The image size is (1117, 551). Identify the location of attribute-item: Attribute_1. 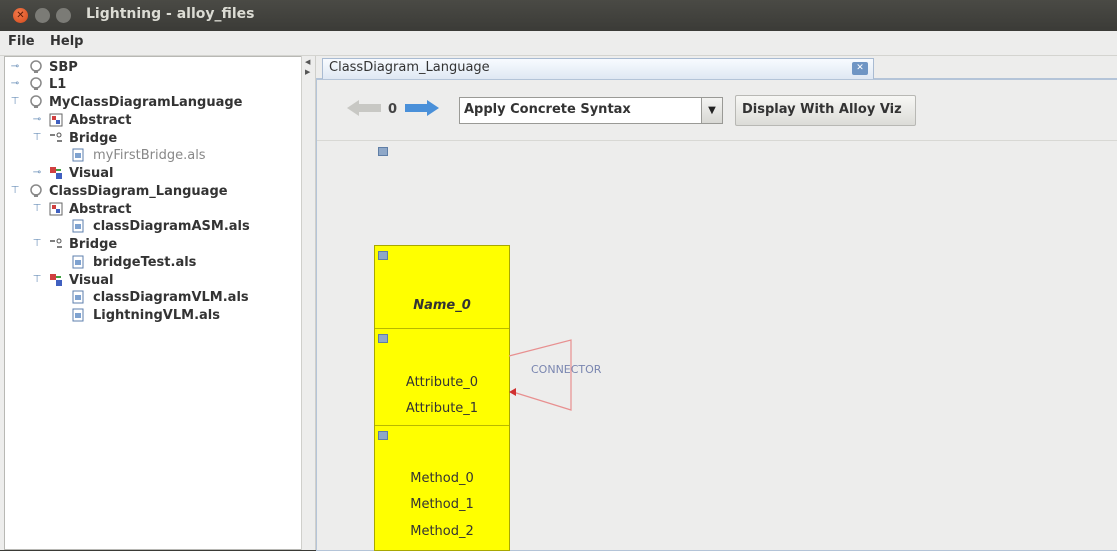
(442, 408).